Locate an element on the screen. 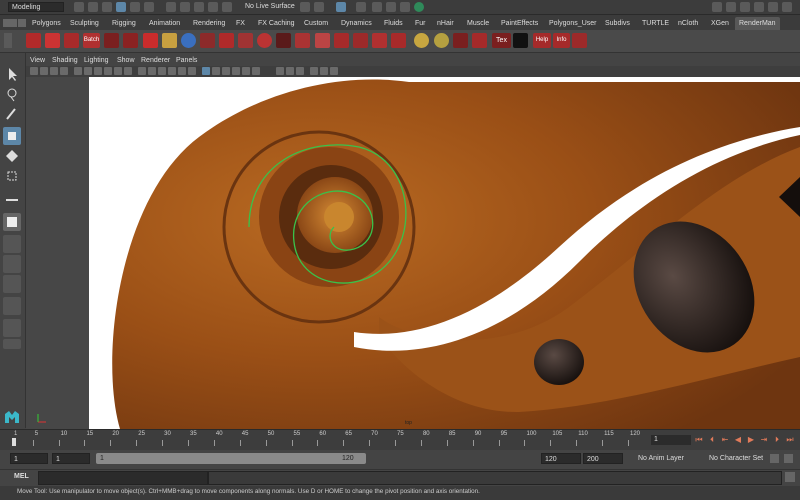 This screenshot has width=800, height=500. select-tool-icon is located at coordinates (12, 74).